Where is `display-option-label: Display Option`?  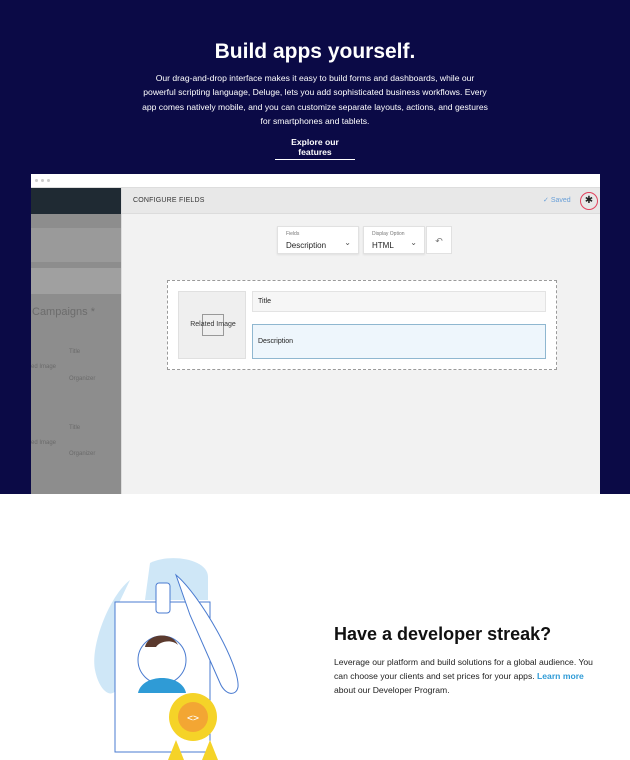 display-option-label: Display Option is located at coordinates (388, 234).